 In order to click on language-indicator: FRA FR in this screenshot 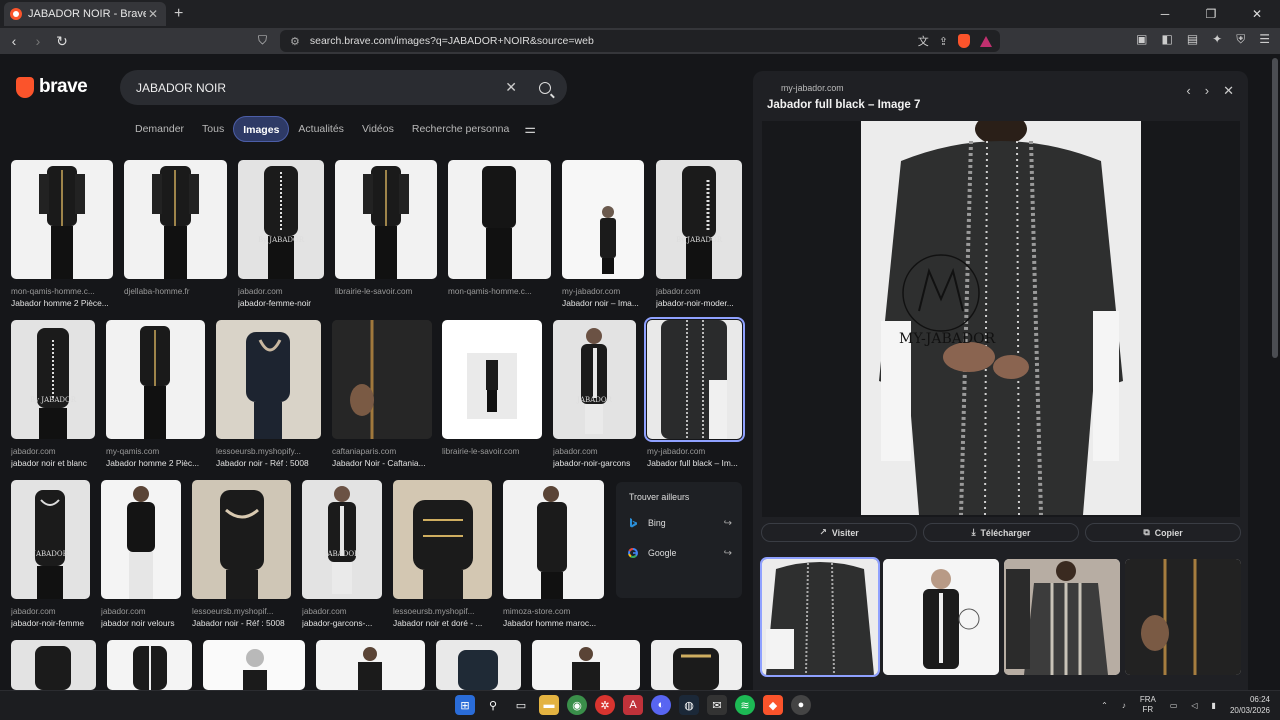, I will do `click(1148, 705)`.